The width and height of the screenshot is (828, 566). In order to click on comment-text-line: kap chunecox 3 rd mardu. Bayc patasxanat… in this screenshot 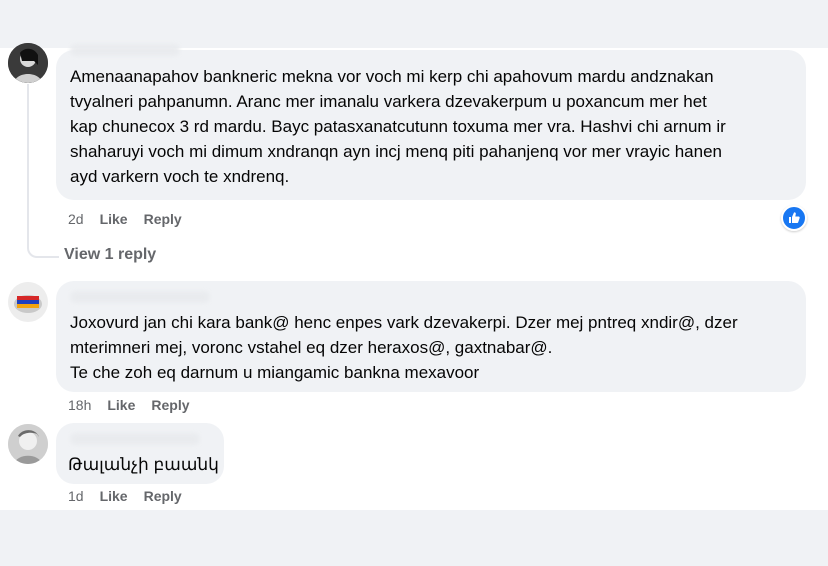, I will do `click(398, 126)`.